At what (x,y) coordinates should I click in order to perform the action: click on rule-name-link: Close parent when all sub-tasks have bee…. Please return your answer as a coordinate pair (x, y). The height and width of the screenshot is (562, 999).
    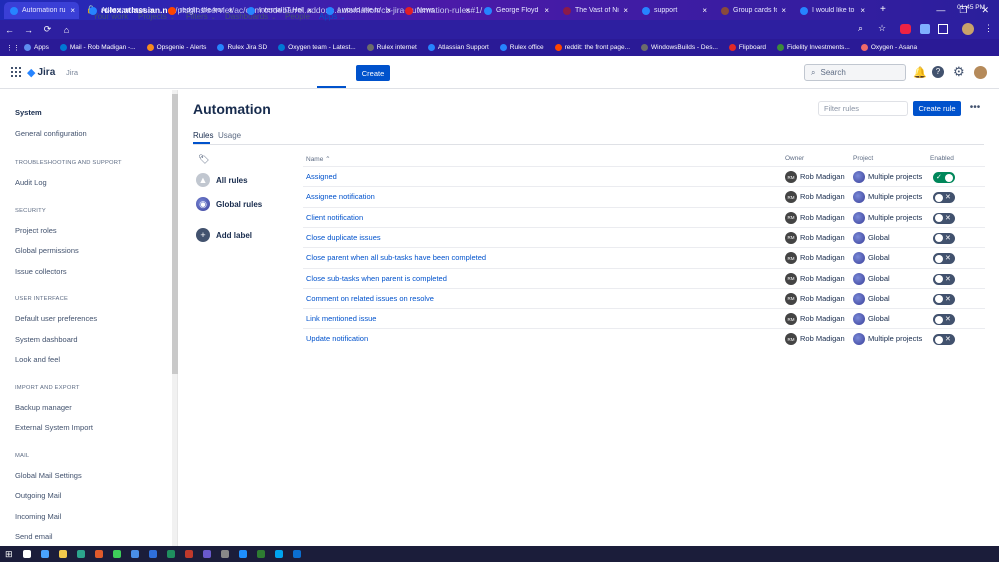
    Looking at the image, I should click on (396, 257).